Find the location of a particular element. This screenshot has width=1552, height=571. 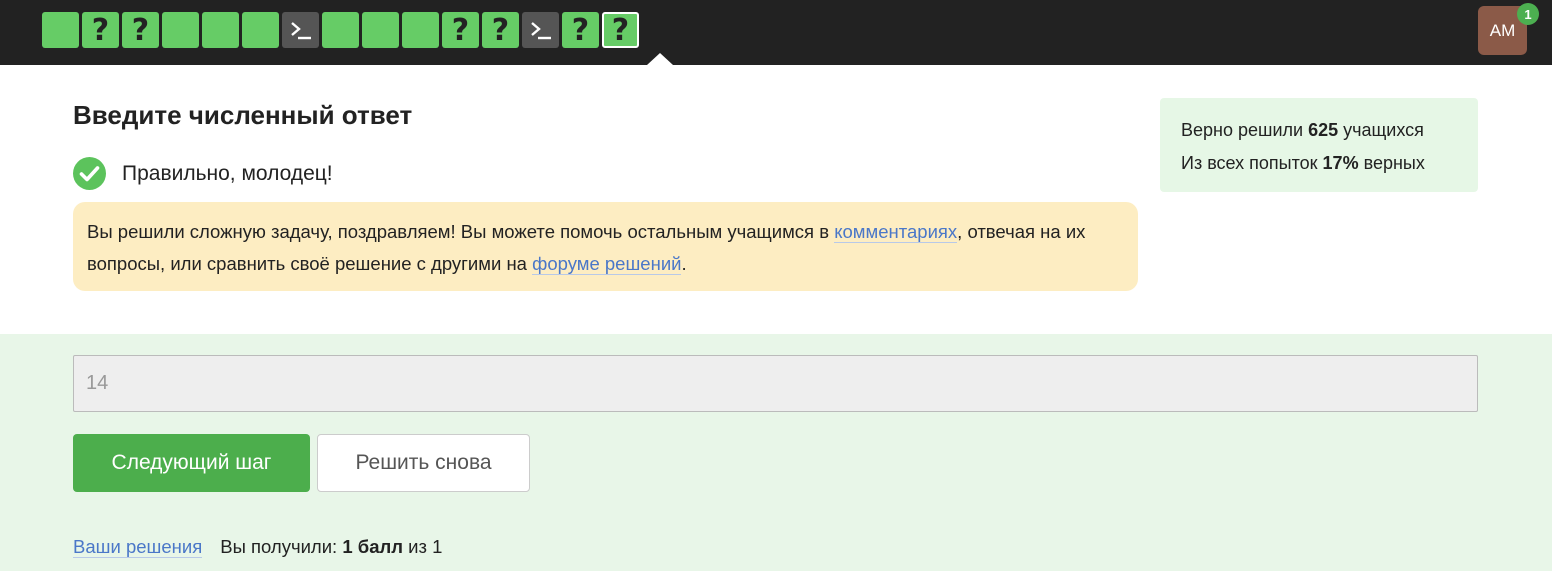

step-15: ? is located at coordinates (620, 30).